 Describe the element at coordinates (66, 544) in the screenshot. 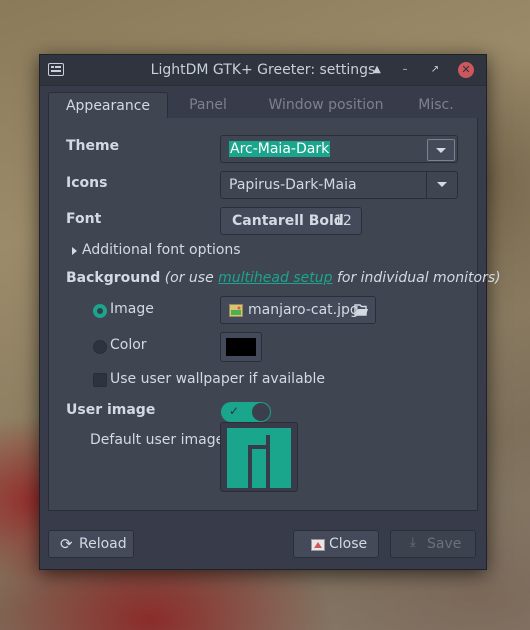

I see `reload-icon: ⟳` at that location.